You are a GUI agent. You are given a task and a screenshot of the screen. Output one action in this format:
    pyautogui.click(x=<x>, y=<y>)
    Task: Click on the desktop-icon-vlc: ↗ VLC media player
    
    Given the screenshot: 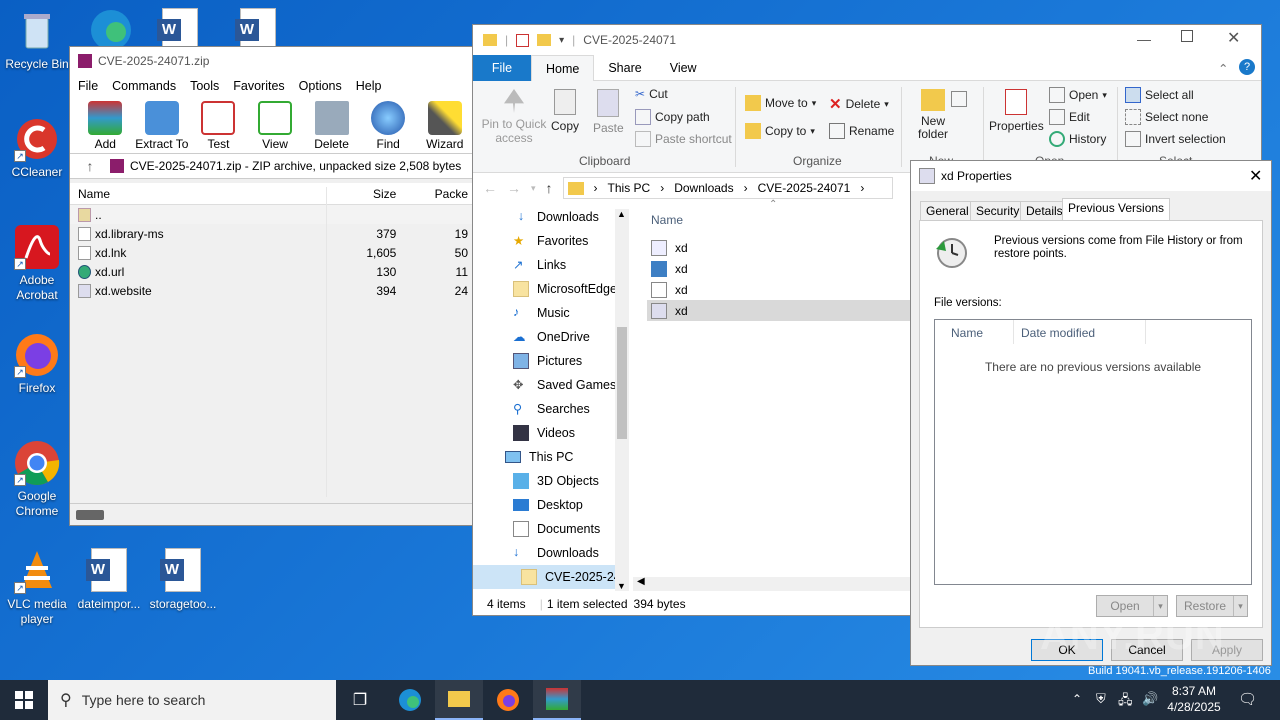 What is the action you would take?
    pyautogui.click(x=37, y=587)
    